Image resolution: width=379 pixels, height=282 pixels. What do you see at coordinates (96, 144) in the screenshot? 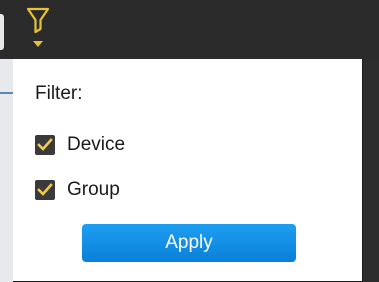
I see `device-option-label: Device` at bounding box center [96, 144].